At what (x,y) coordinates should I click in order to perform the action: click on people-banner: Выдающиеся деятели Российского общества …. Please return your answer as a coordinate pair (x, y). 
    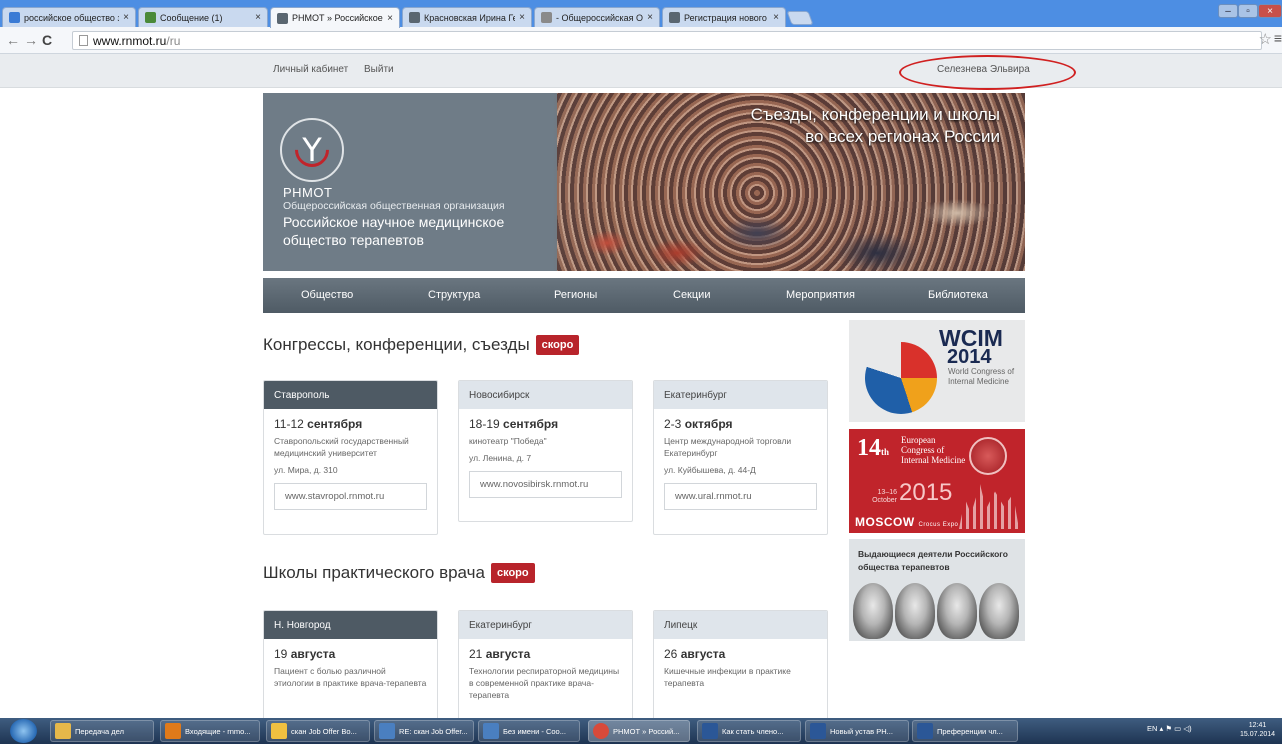
    Looking at the image, I should click on (937, 590).